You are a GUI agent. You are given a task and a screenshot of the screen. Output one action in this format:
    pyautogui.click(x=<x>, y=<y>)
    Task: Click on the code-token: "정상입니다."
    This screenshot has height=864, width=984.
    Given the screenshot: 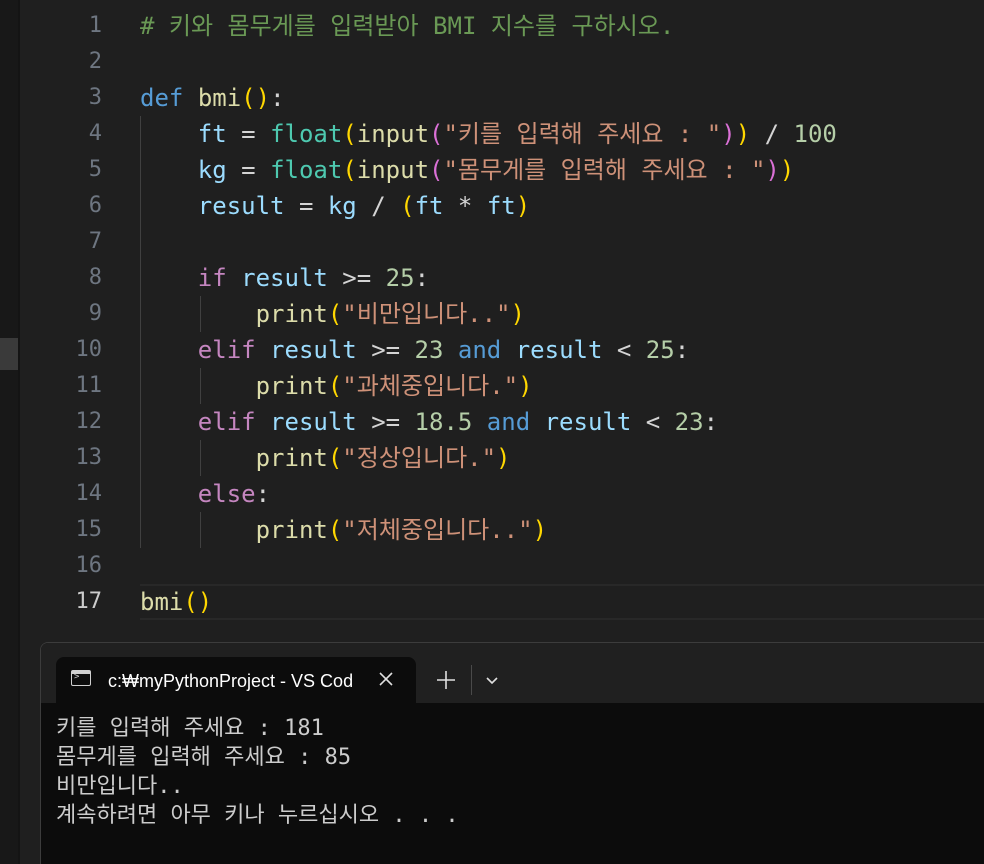 What is the action you would take?
    pyautogui.click(x=419, y=458)
    